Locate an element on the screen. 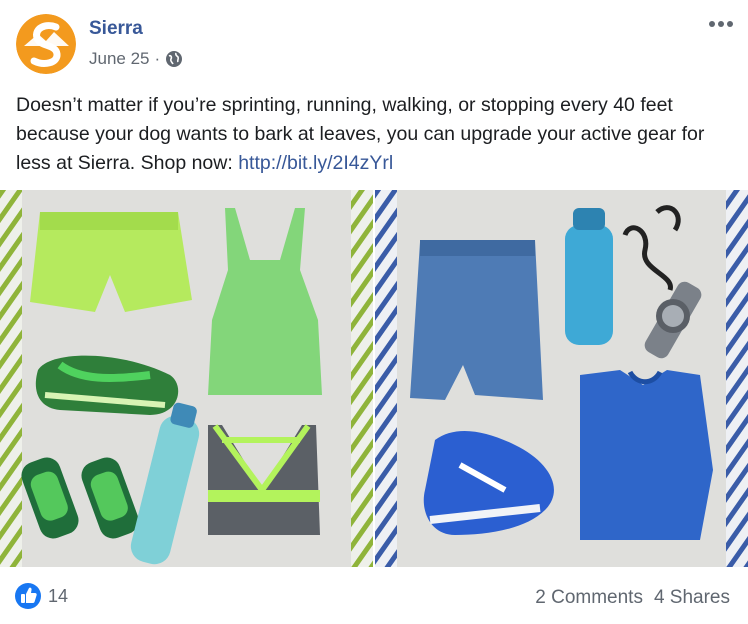  reaction-summary: 14 is located at coordinates (41, 596).